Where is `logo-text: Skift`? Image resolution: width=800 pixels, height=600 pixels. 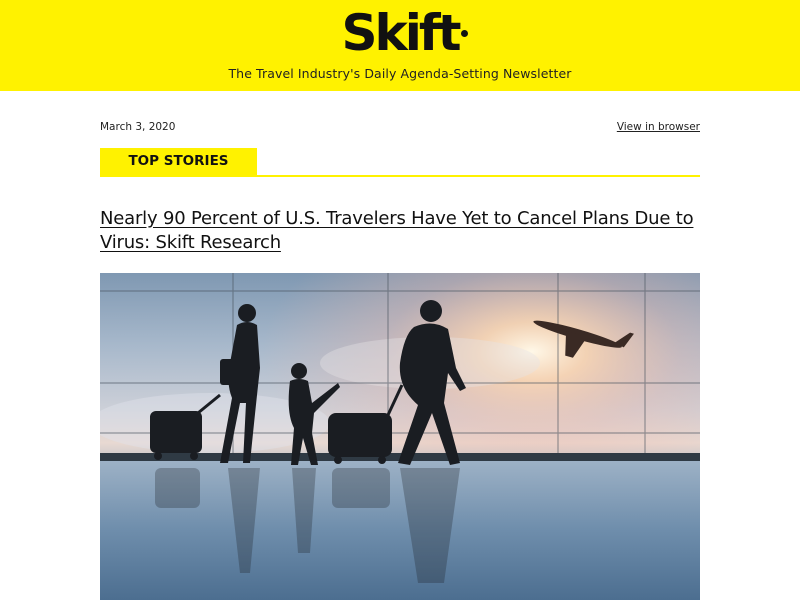
logo-text: Skift is located at coordinates (401, 33).